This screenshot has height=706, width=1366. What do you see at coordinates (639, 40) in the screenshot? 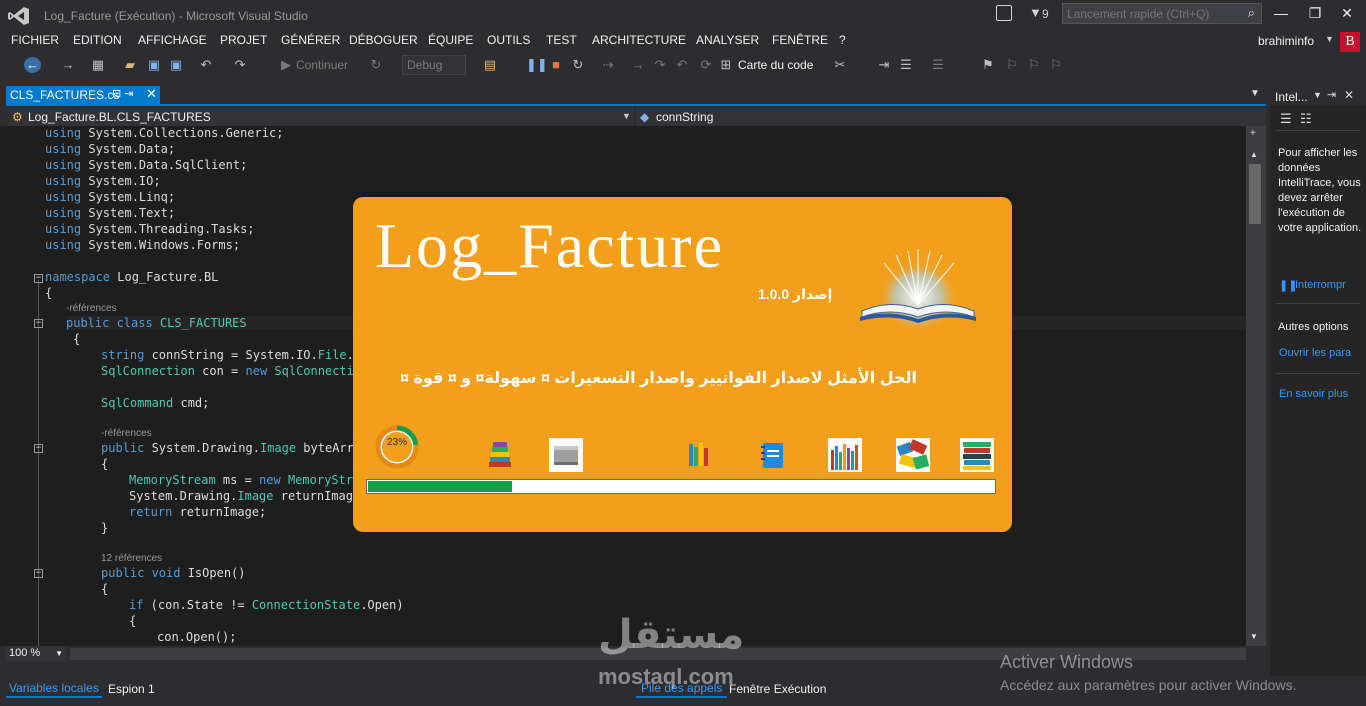
I see `menu-architecture: ARCHITECTURE` at bounding box center [639, 40].